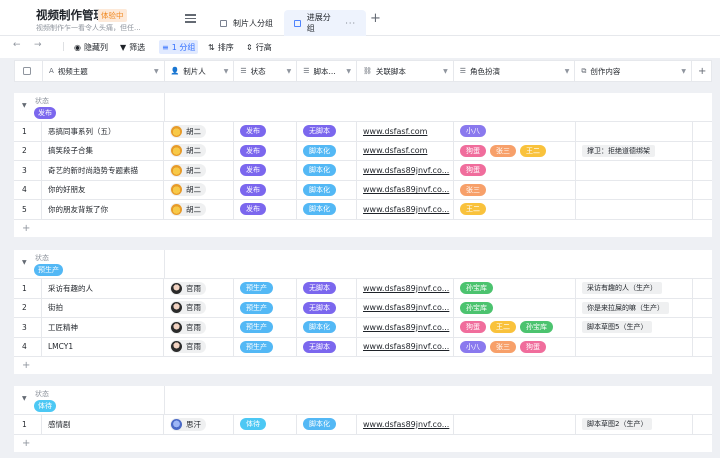  What do you see at coordinates (515, 346) in the screenshot?
I see `table-cell: 小八 张三 狗蛋` at bounding box center [515, 346].